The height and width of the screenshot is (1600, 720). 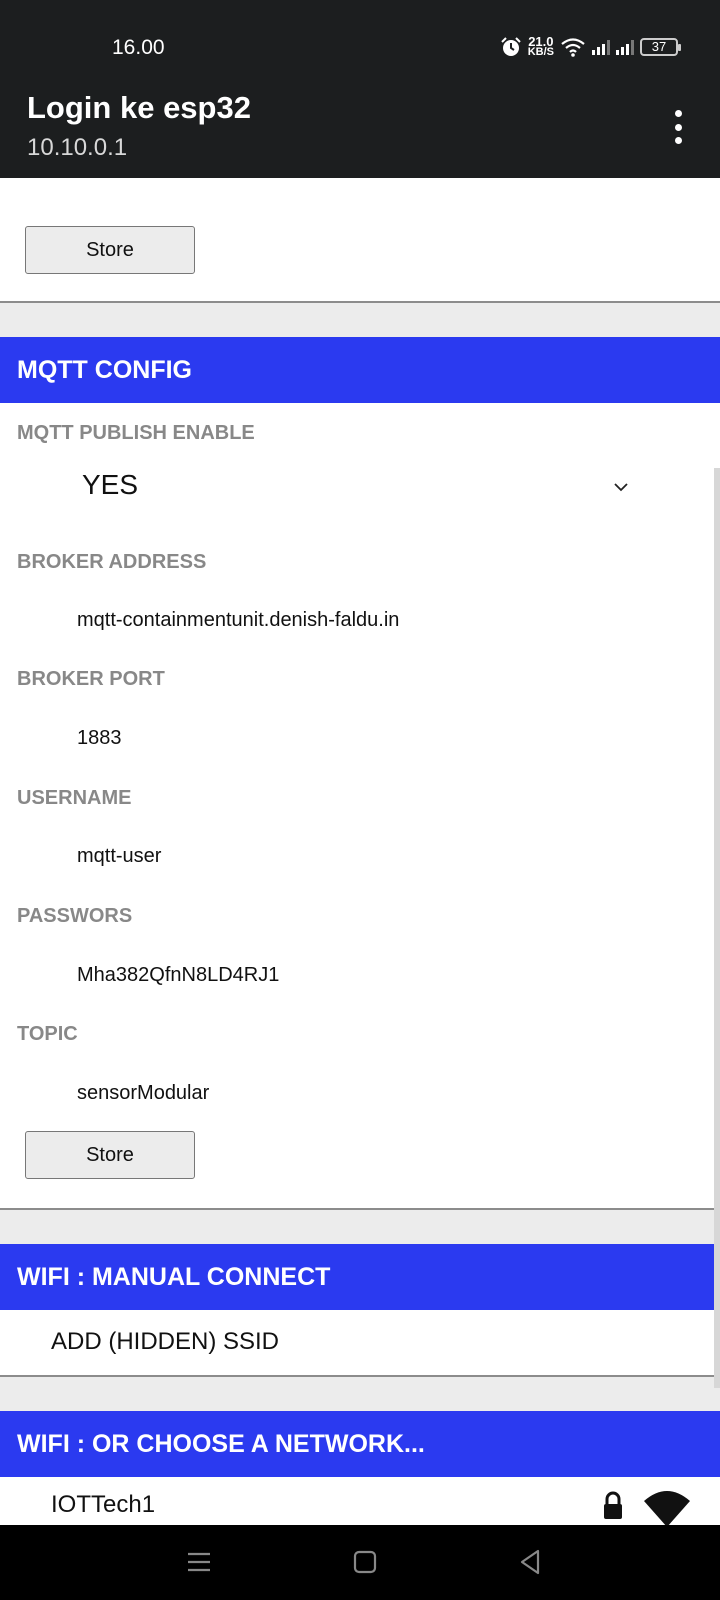 What do you see at coordinates (531, 1562) in the screenshot?
I see `back-icon` at bounding box center [531, 1562].